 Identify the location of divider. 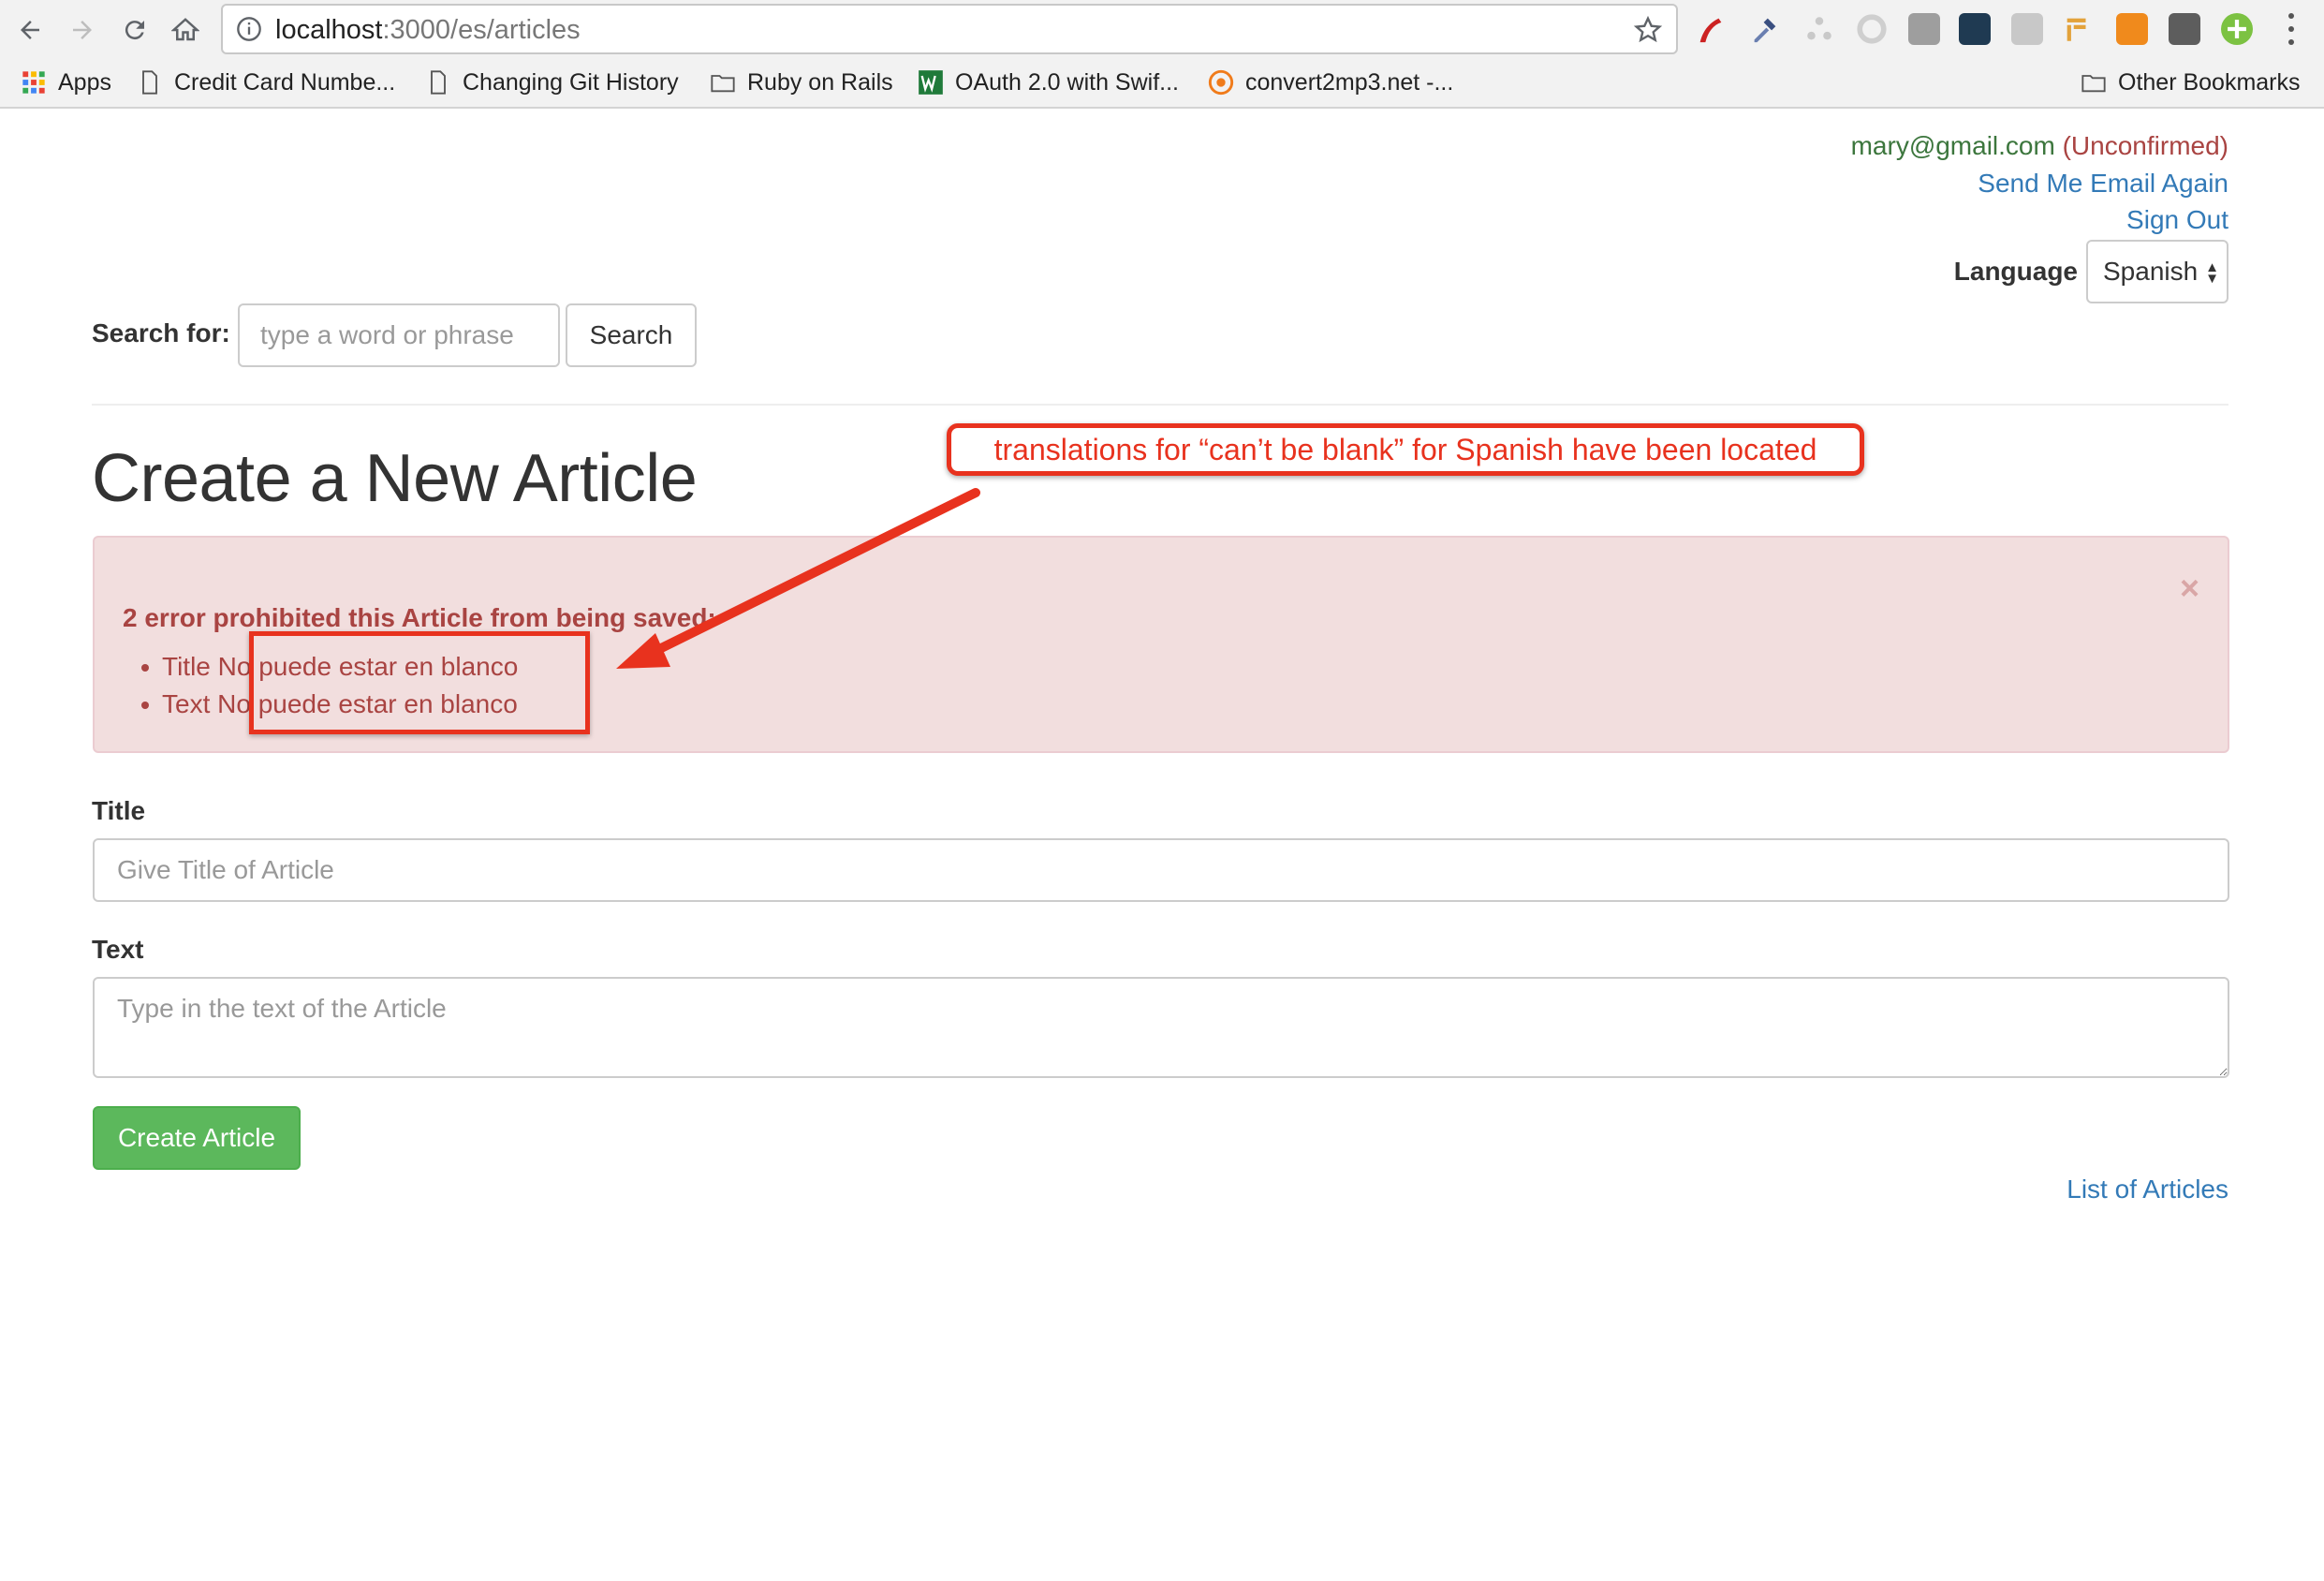
(1160, 405).